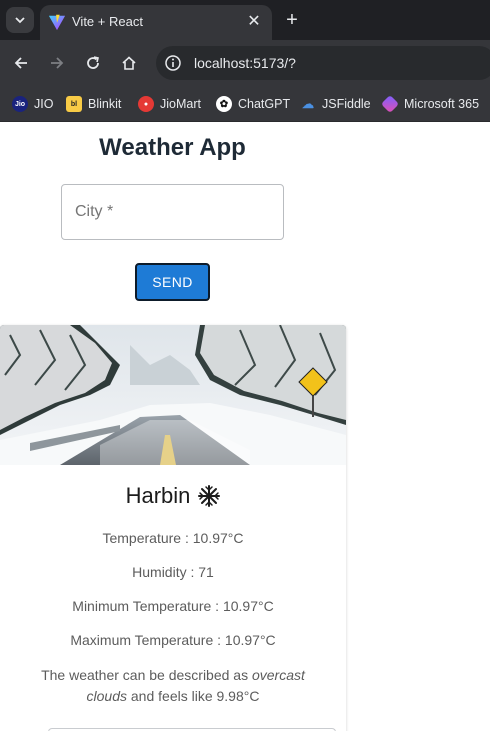 This screenshot has height=731, width=490. Describe the element at coordinates (209, 496) in the screenshot. I see `snowflake-icon` at that location.